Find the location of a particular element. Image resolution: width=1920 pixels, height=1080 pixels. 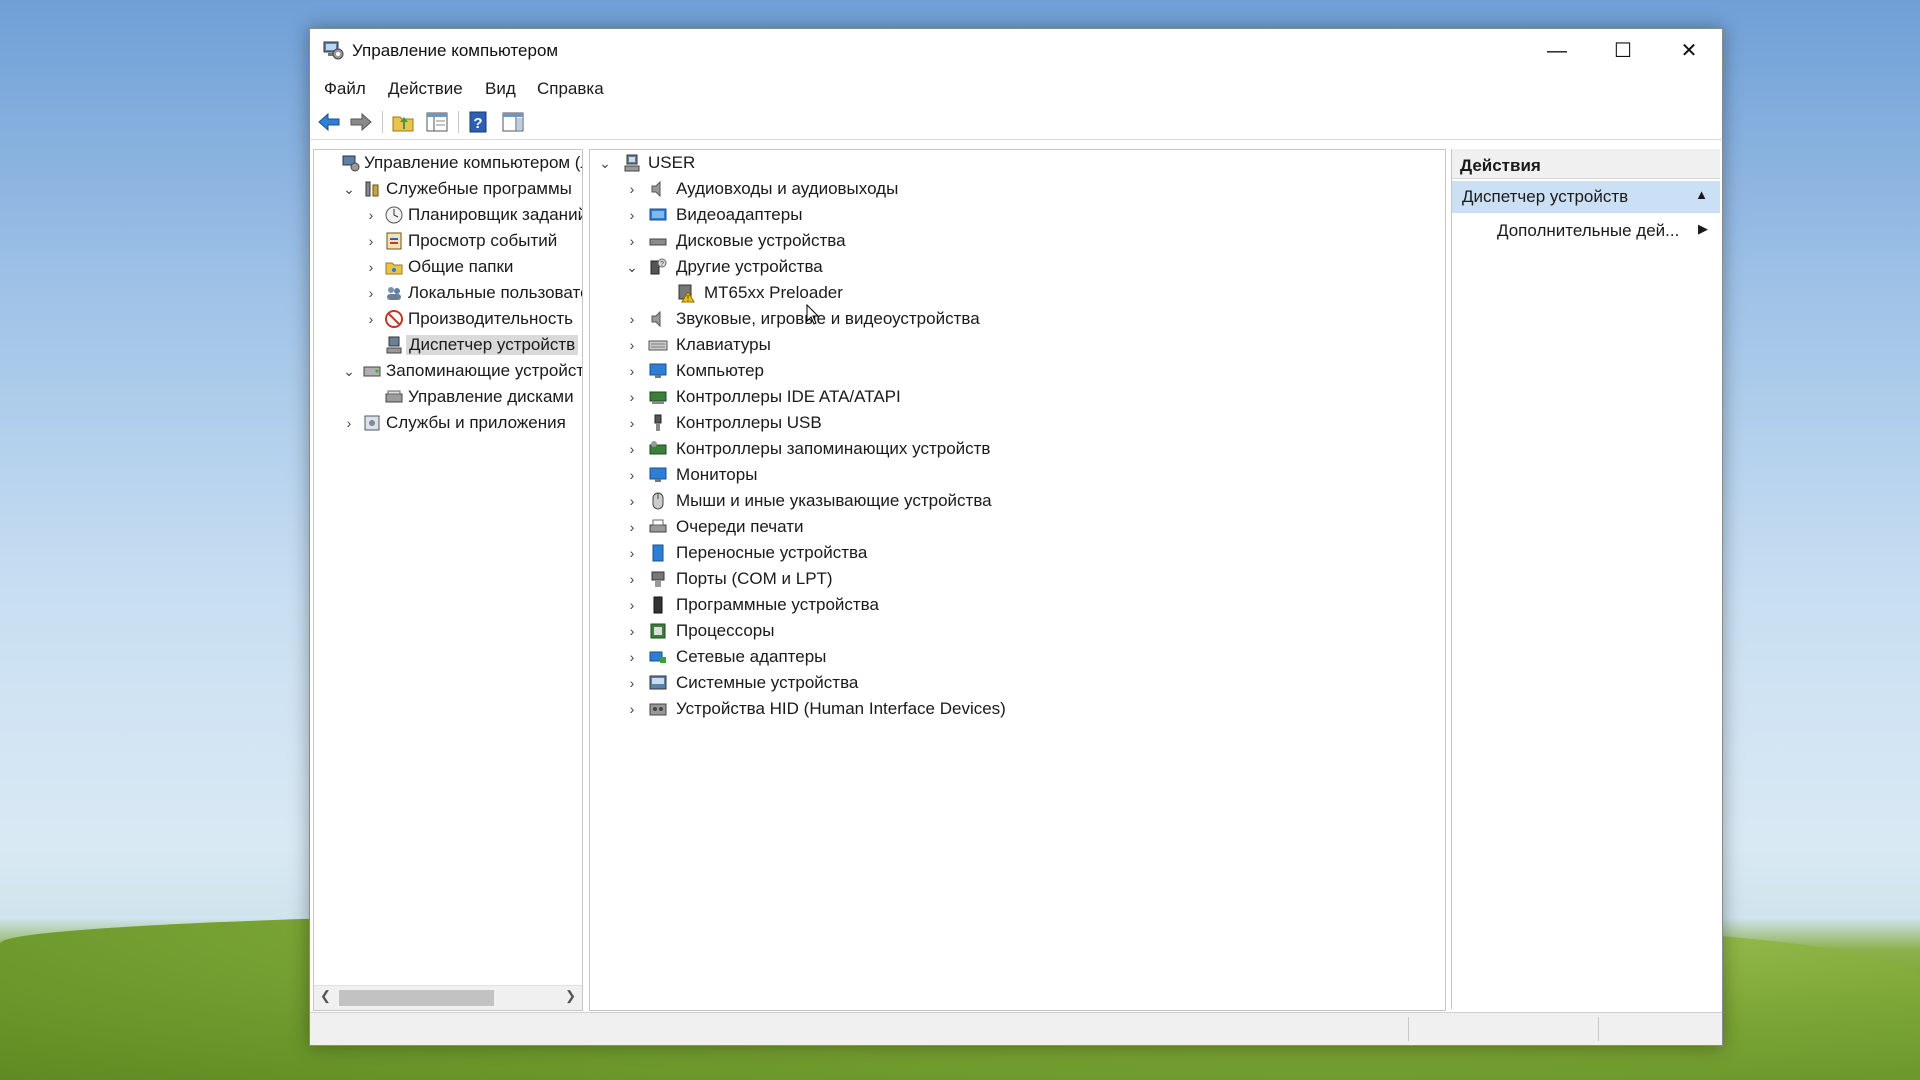

properties-panel-icon is located at coordinates (513, 122).